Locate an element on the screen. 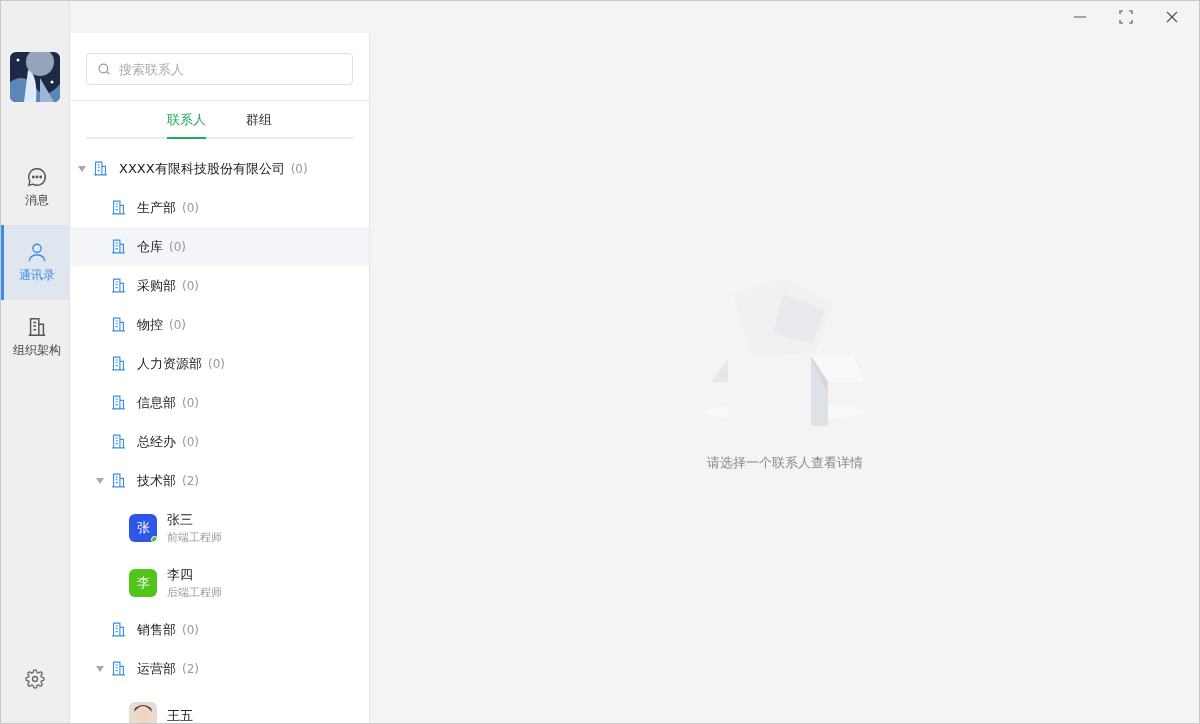  contact-row: 王五 is located at coordinates (219, 705).